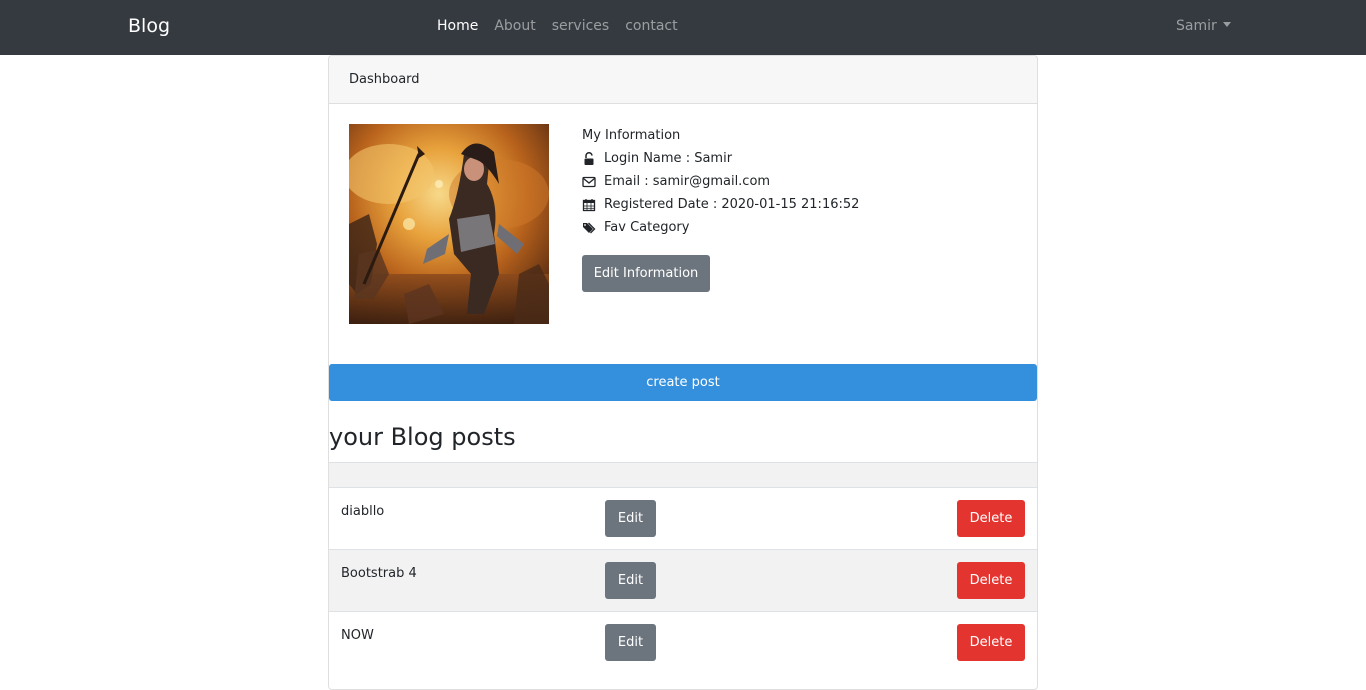  What do you see at coordinates (589, 182) in the screenshot?
I see `envelope-icon` at bounding box center [589, 182].